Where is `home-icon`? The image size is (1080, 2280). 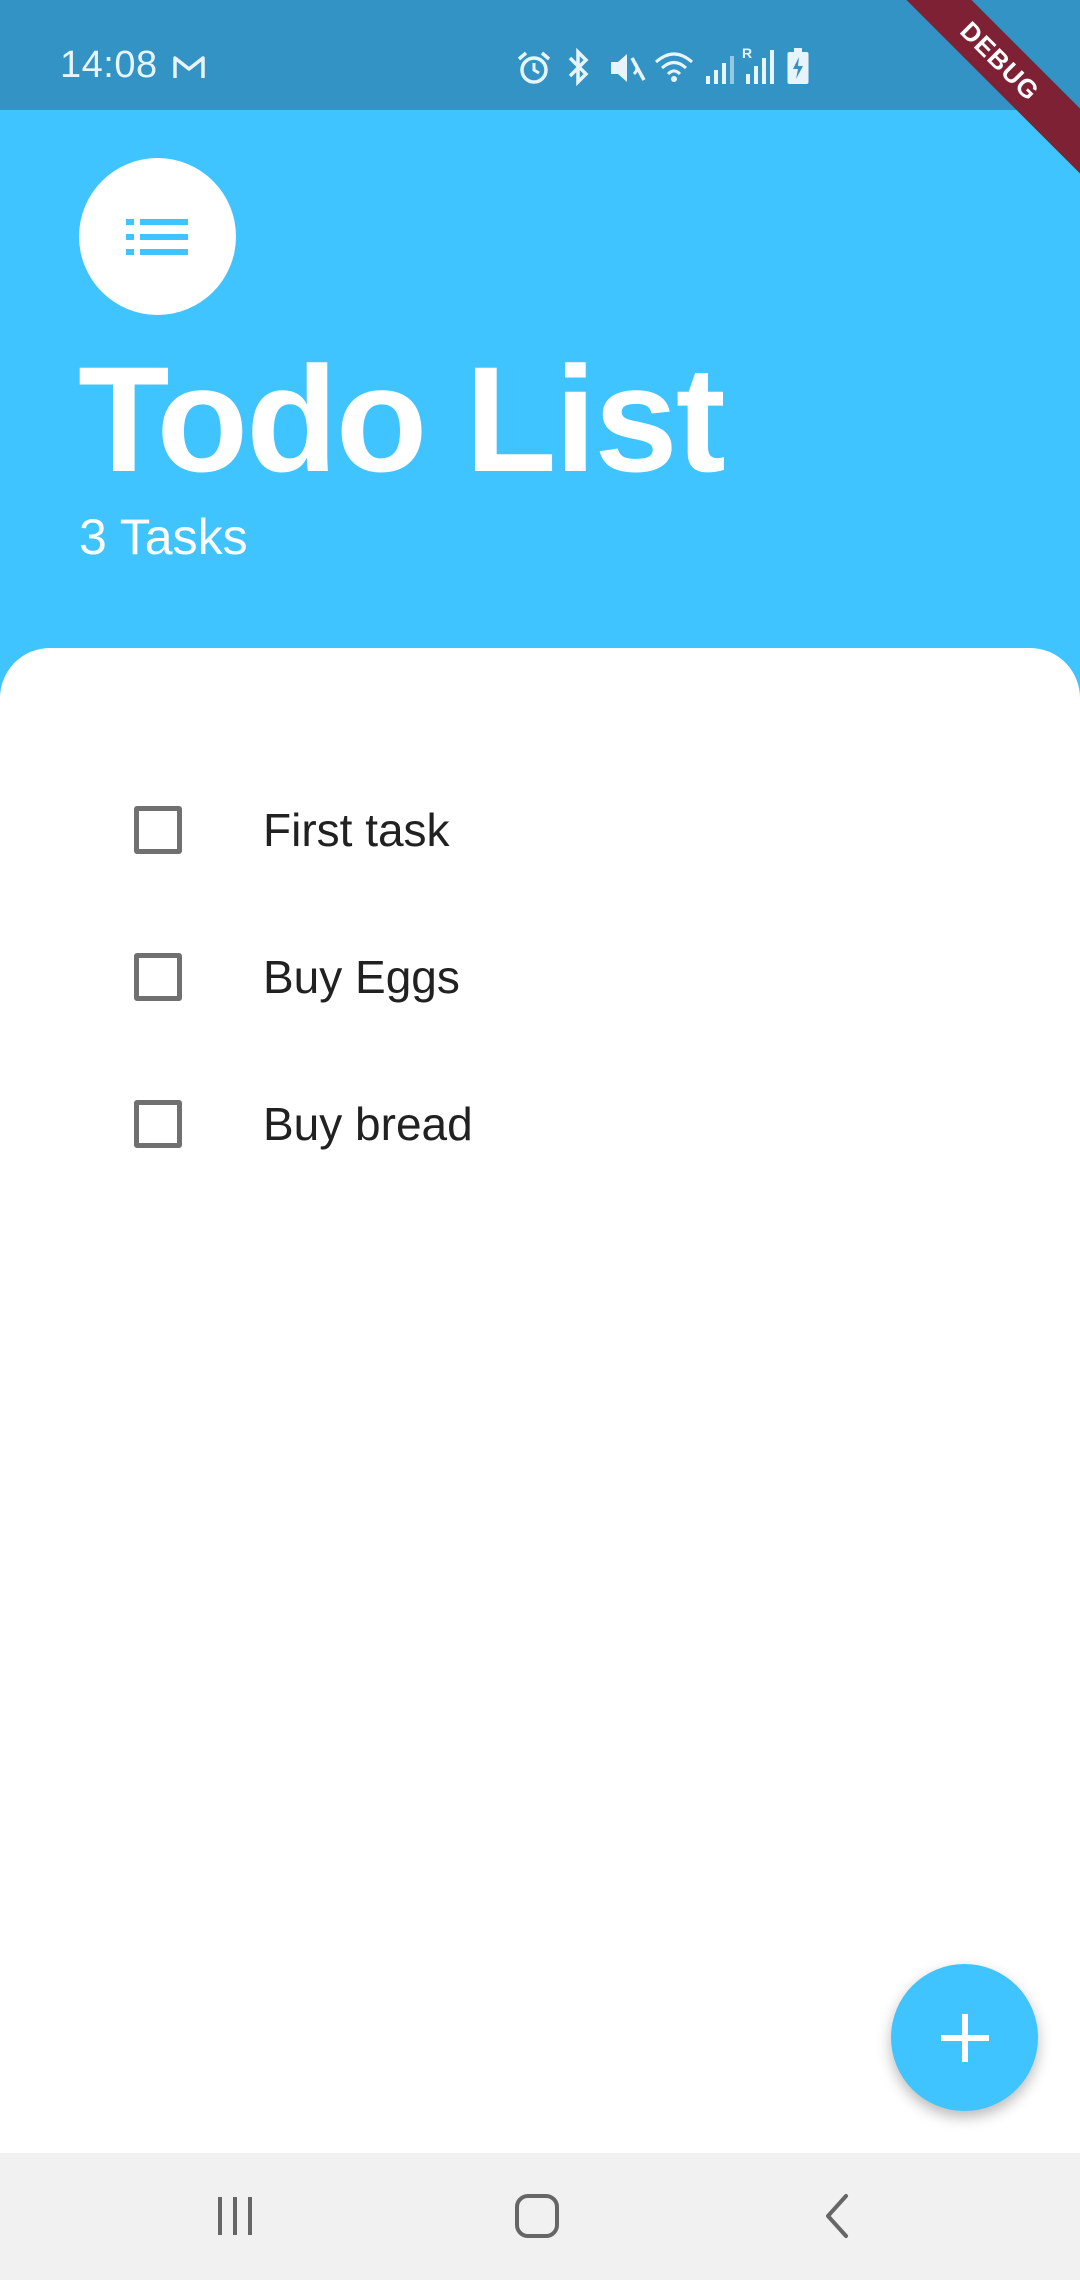 home-icon is located at coordinates (537, 2216).